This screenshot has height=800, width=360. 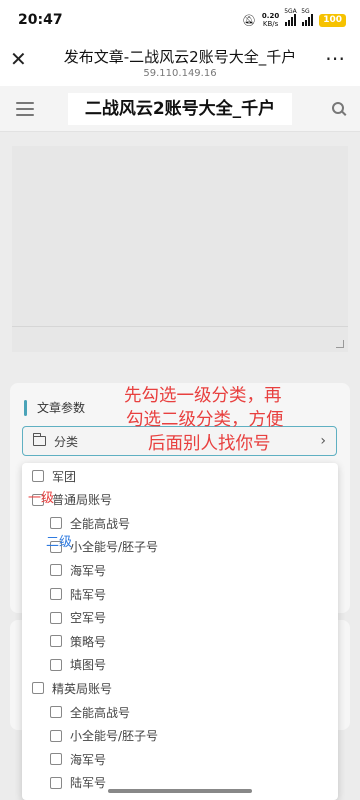 I want to click on params-title: 文章参数, so click(x=61, y=408).